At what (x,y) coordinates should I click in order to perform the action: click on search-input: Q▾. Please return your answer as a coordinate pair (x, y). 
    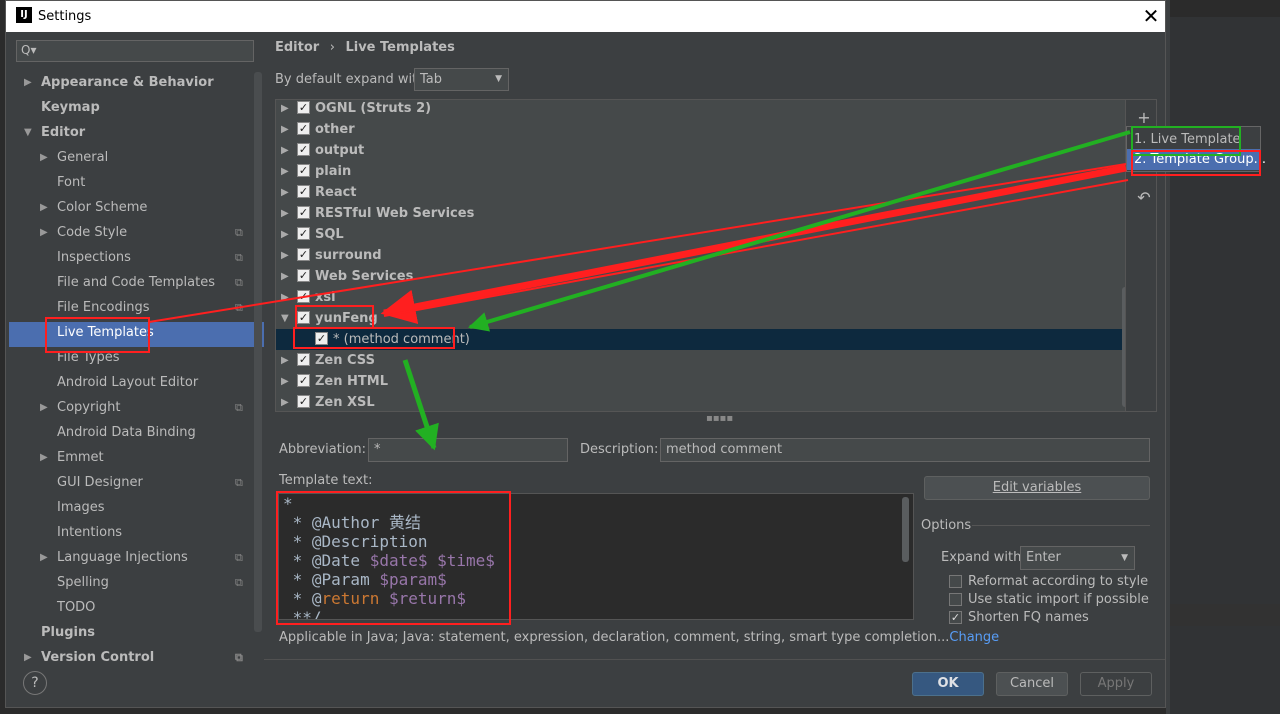
    Looking at the image, I should click on (135, 51).